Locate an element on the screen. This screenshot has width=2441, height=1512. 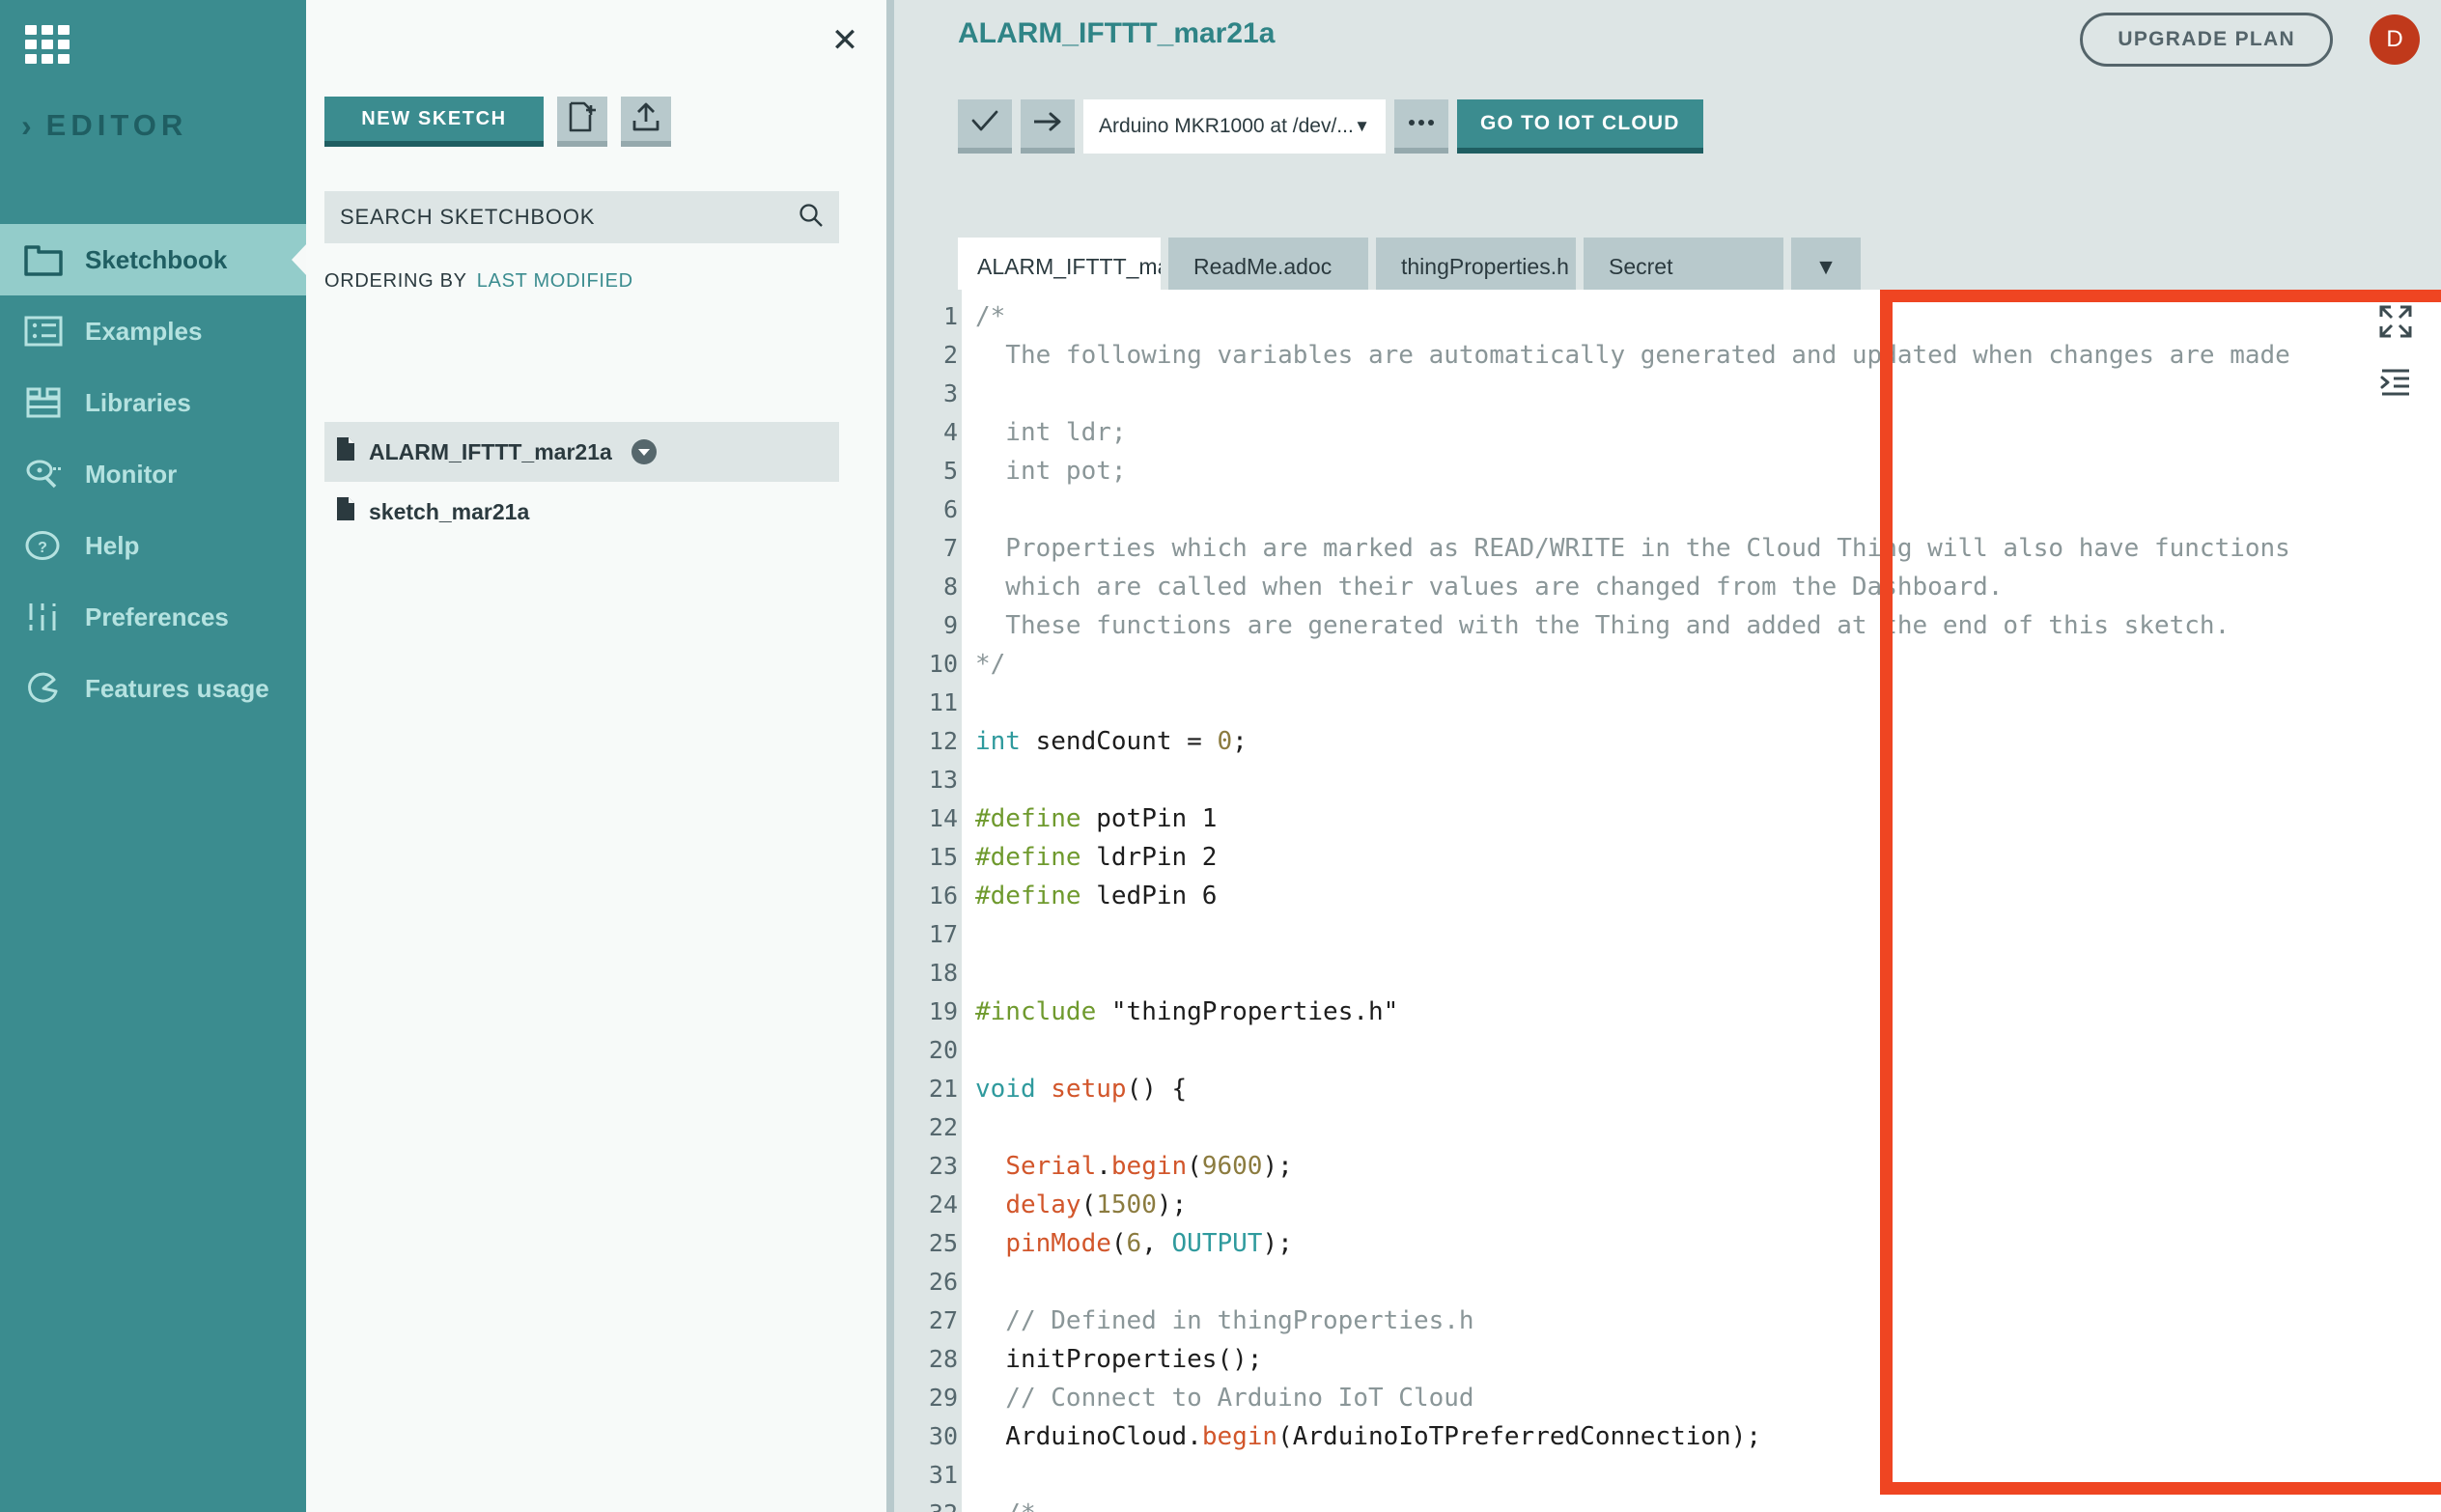
line-number: 17 is located at coordinates (943, 934).